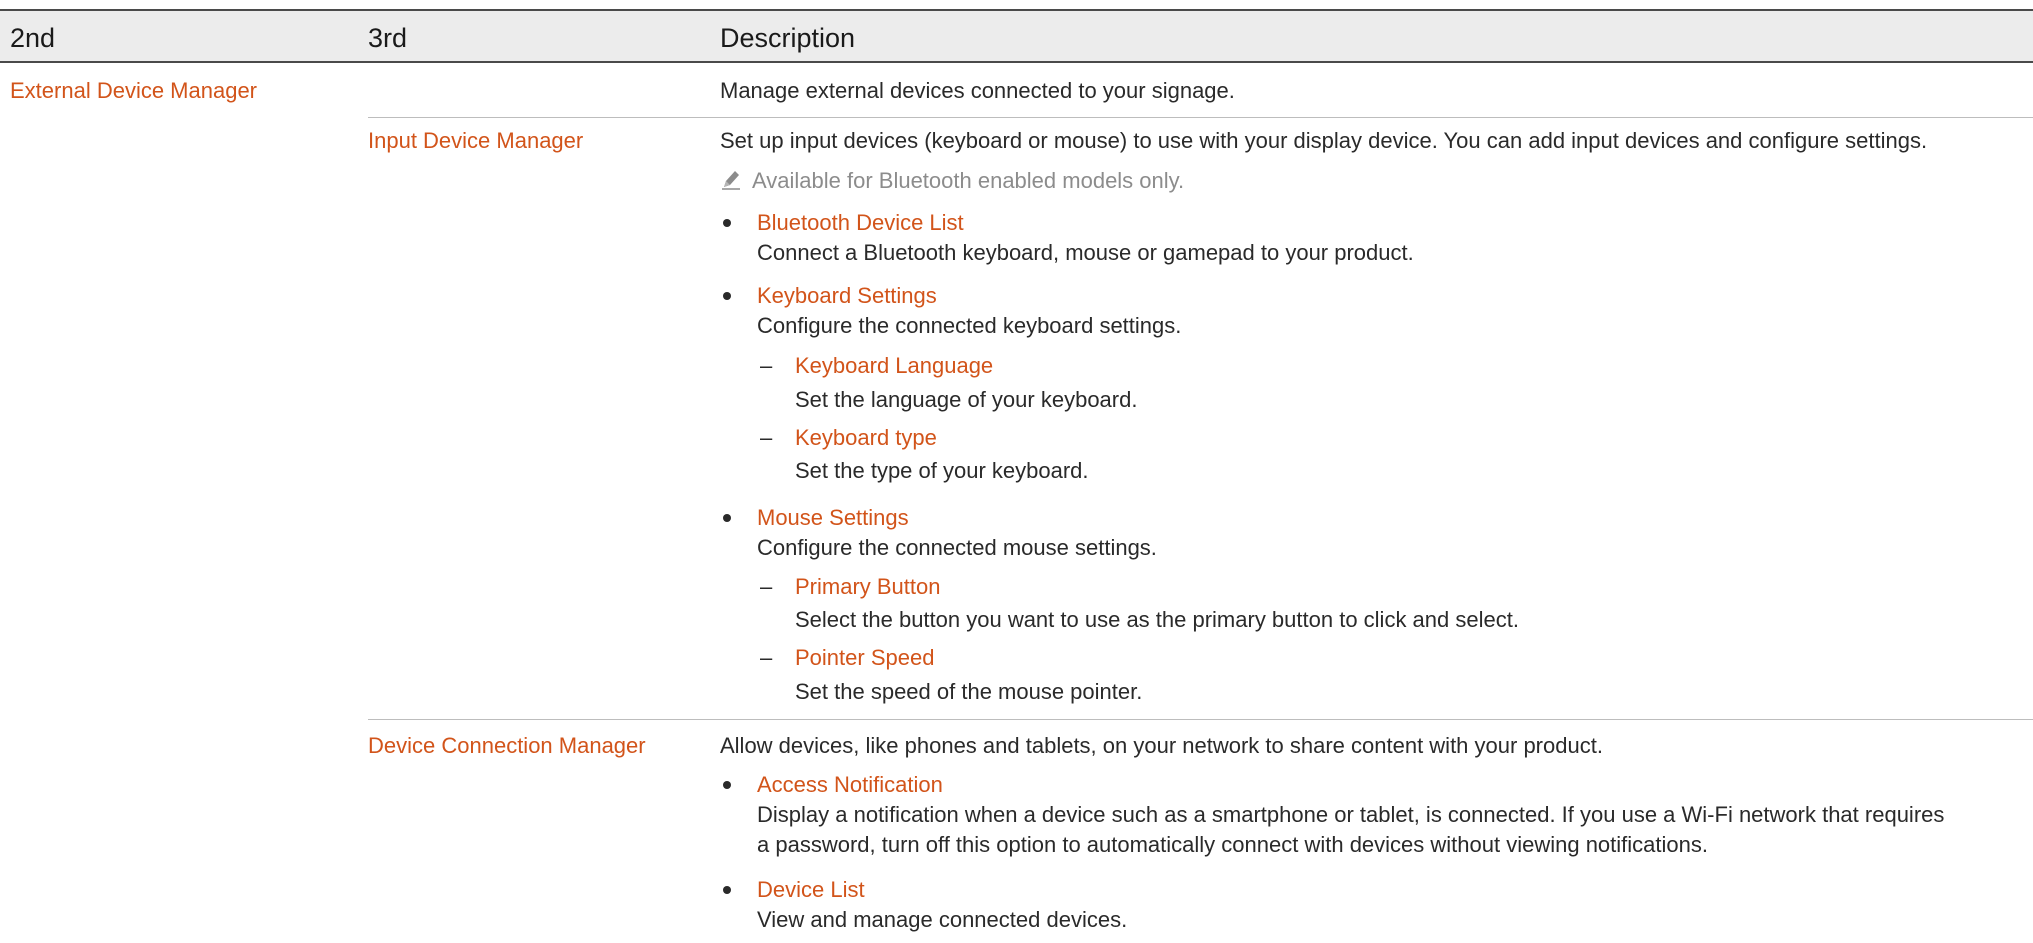 Image resolution: width=2033 pixels, height=943 pixels. What do you see at coordinates (957, 547) in the screenshot?
I see `mouse-settings-description: Configure the connected mouse settings.` at bounding box center [957, 547].